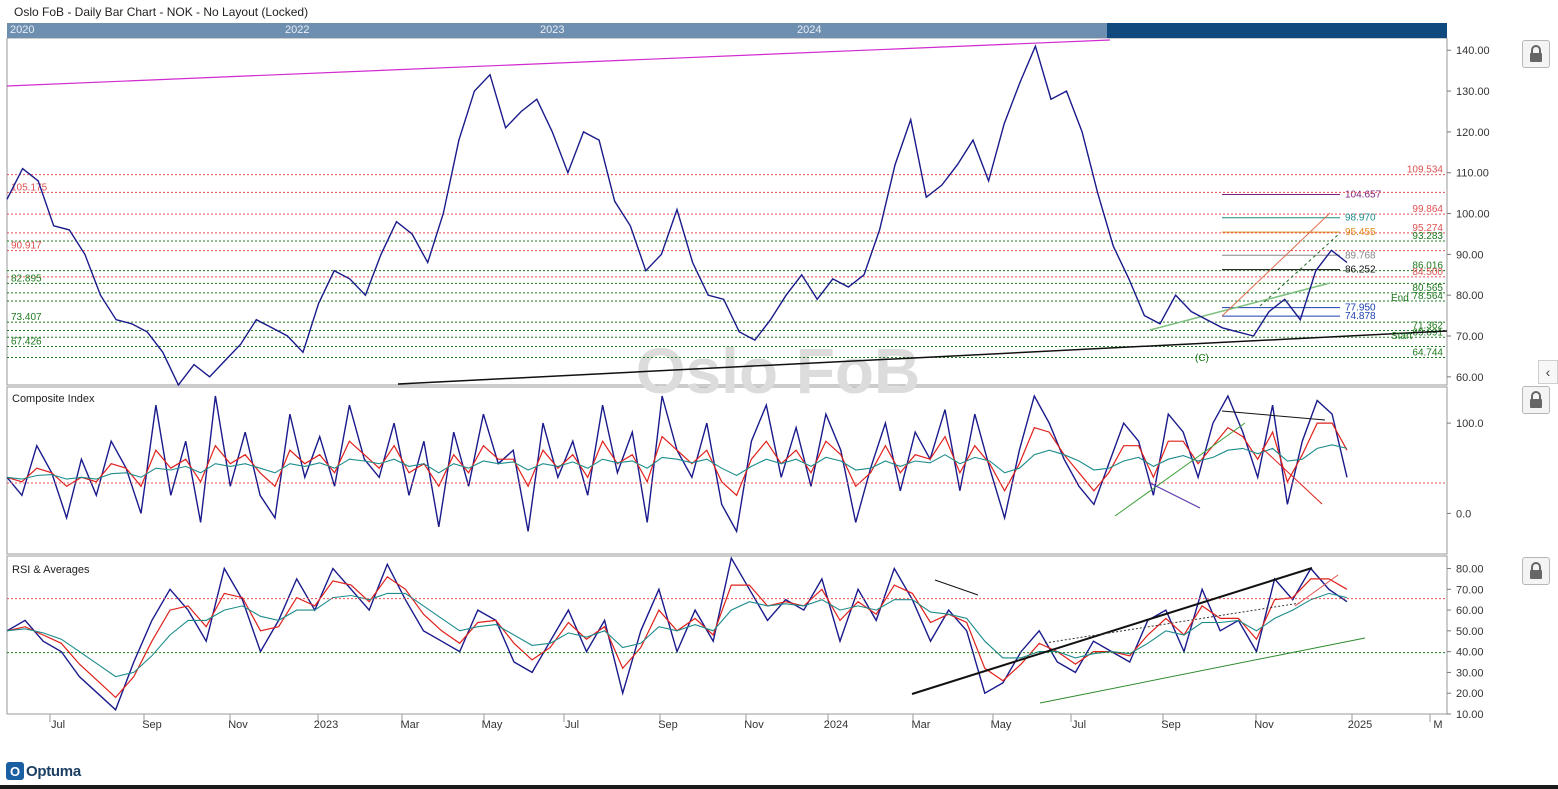  Describe the element at coordinates (1427, 236) in the screenshot. I see `level-label: 93.283` at that location.